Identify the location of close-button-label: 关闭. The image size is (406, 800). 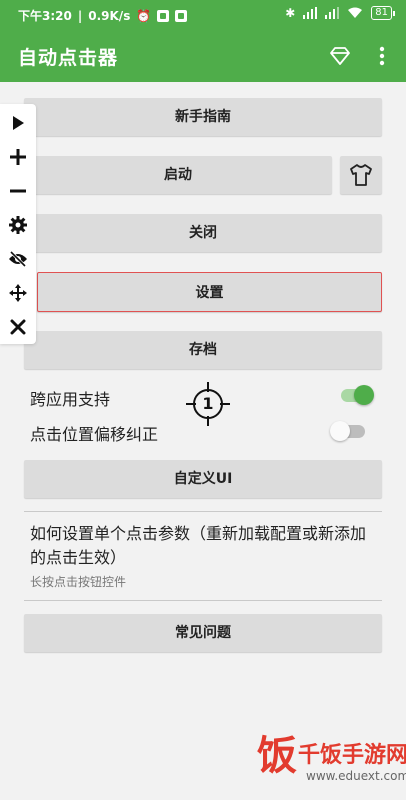
(203, 233).